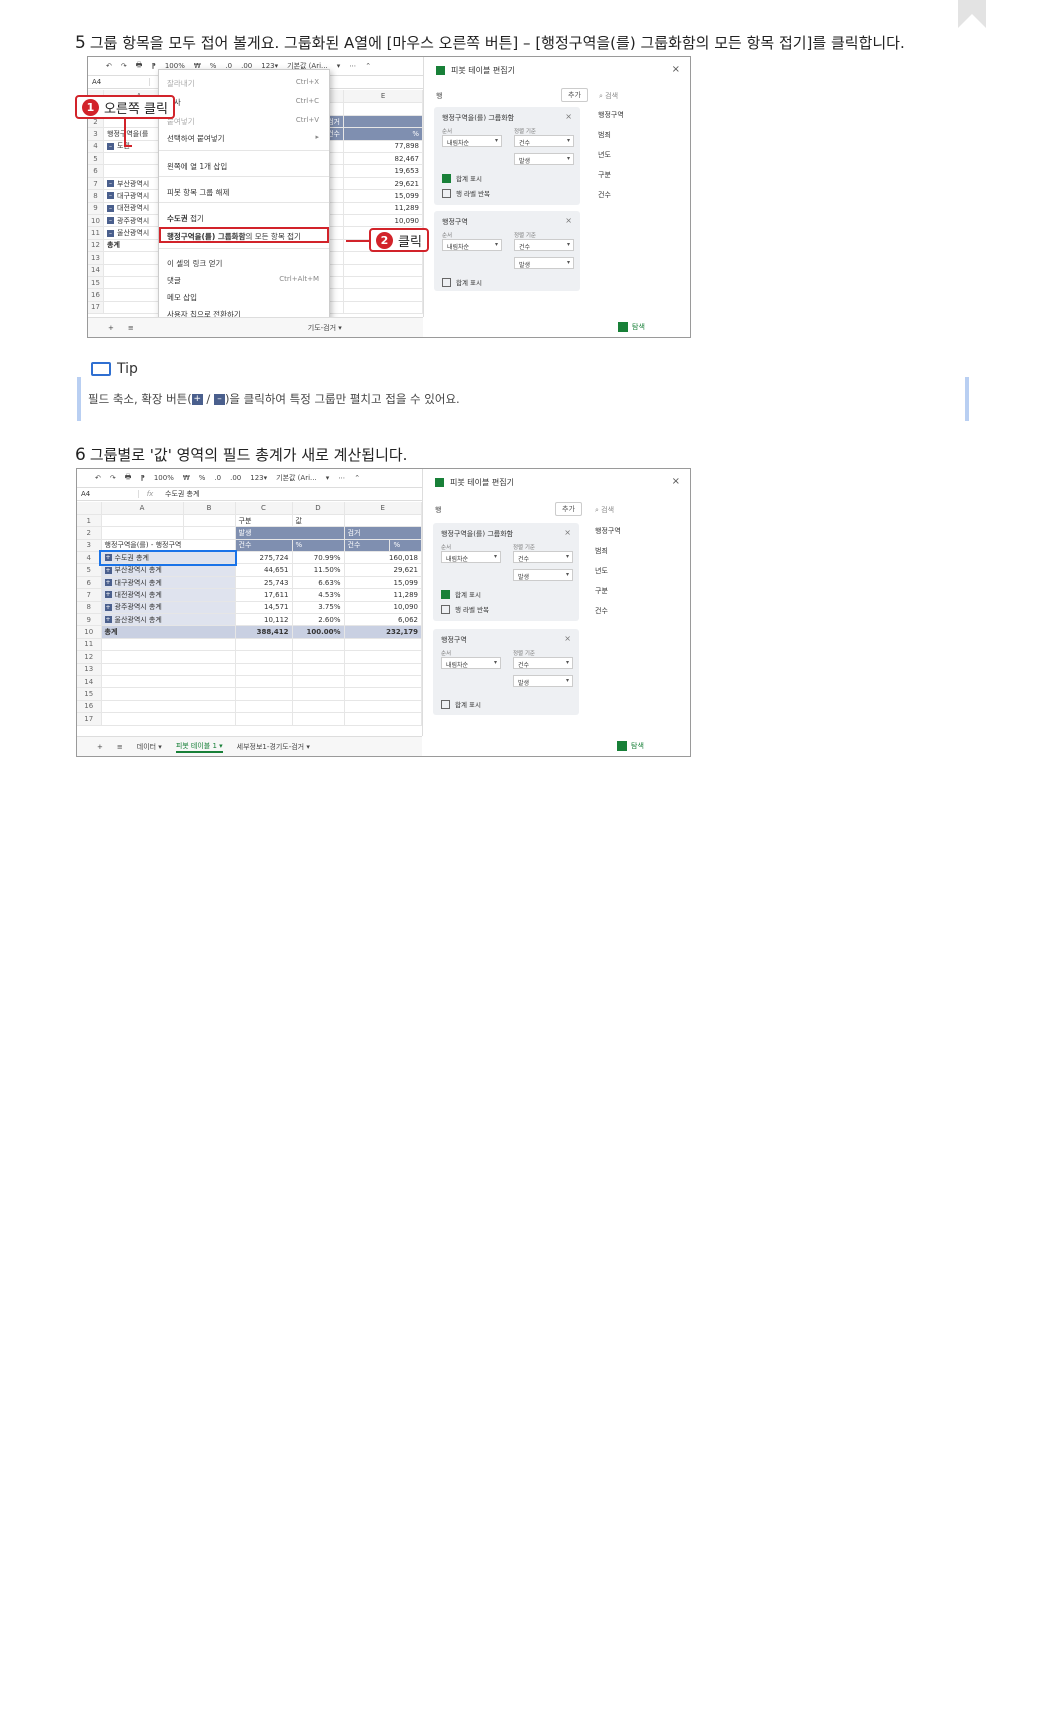  I want to click on more-icon: ⋯, so click(352, 66).